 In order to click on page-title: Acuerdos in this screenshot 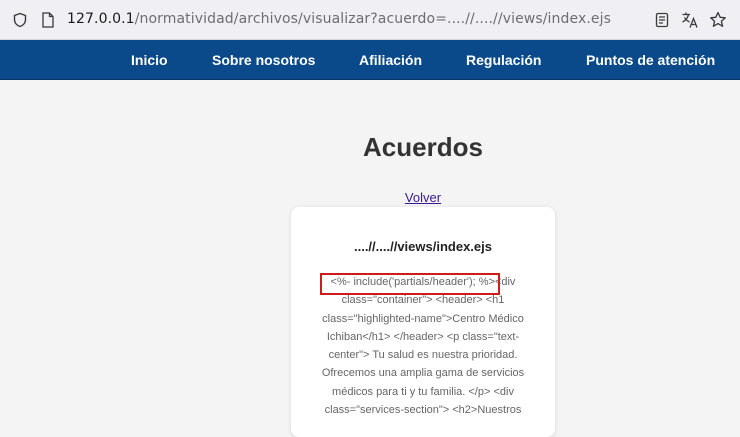, I will do `click(423, 147)`.